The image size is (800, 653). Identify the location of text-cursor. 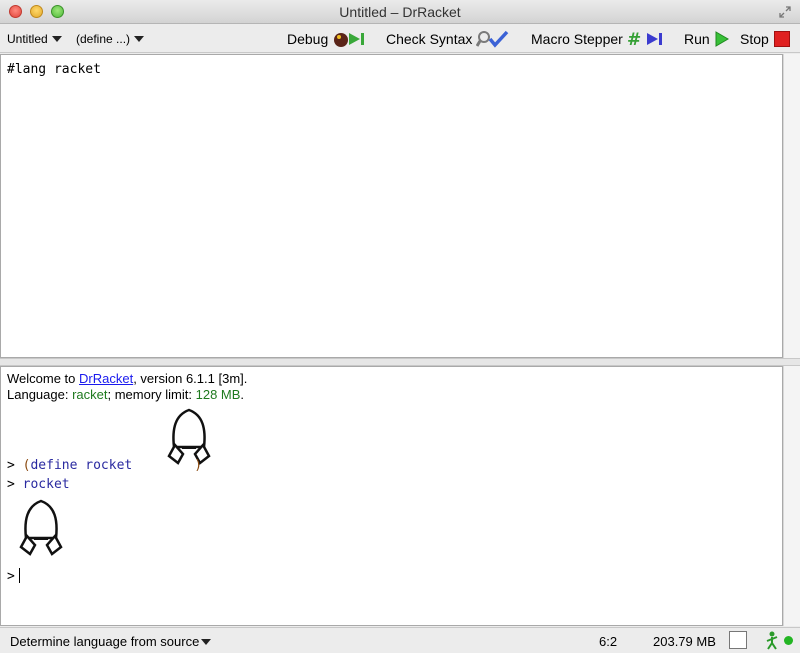
(19, 575).